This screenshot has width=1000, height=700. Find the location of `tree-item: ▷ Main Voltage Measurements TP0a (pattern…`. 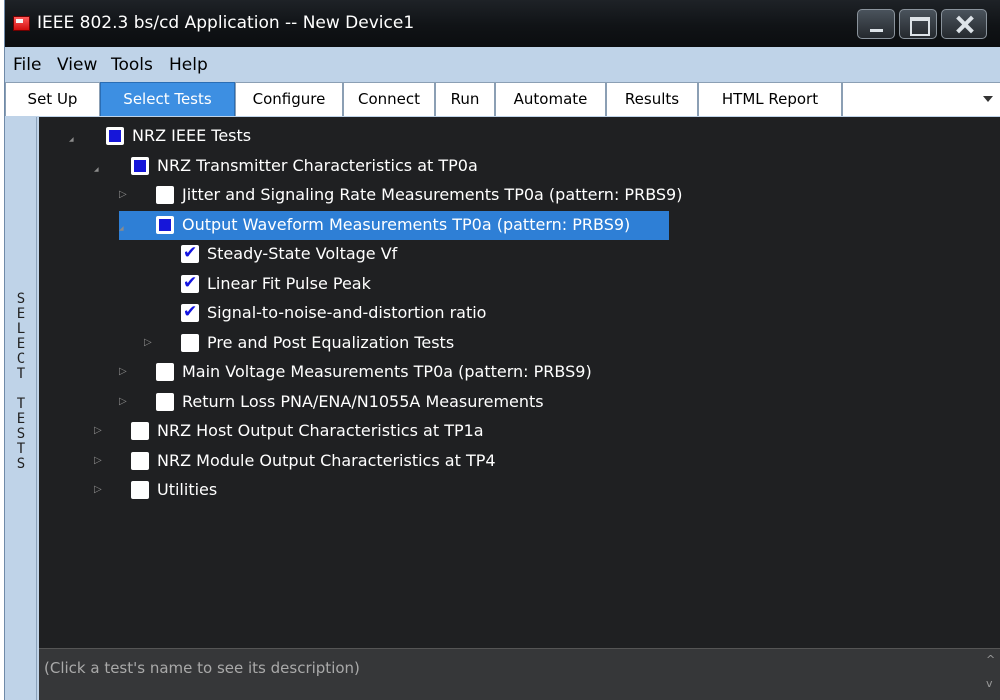

tree-item: ▷ Main Voltage Measurements TP0a (pattern… is located at coordinates (519, 372).